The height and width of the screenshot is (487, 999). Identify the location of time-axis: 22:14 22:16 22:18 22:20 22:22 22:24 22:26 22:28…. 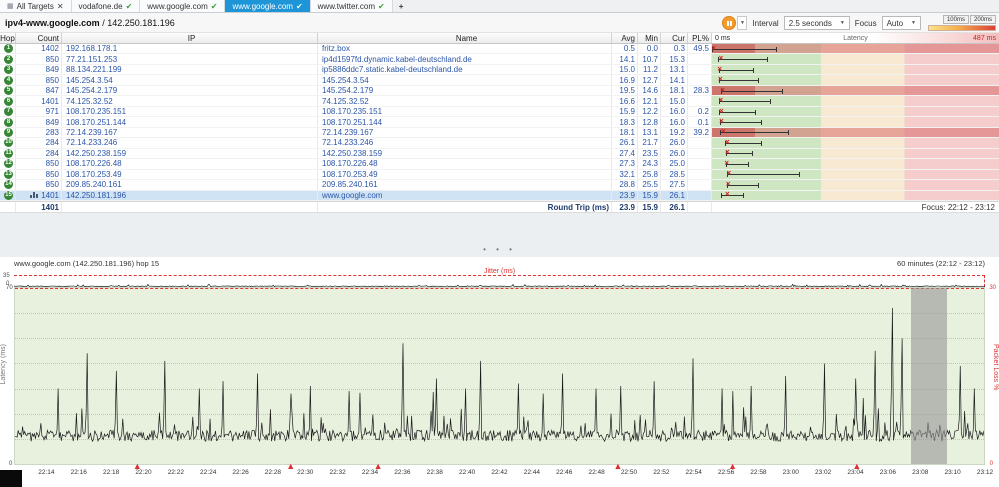
(503, 474).